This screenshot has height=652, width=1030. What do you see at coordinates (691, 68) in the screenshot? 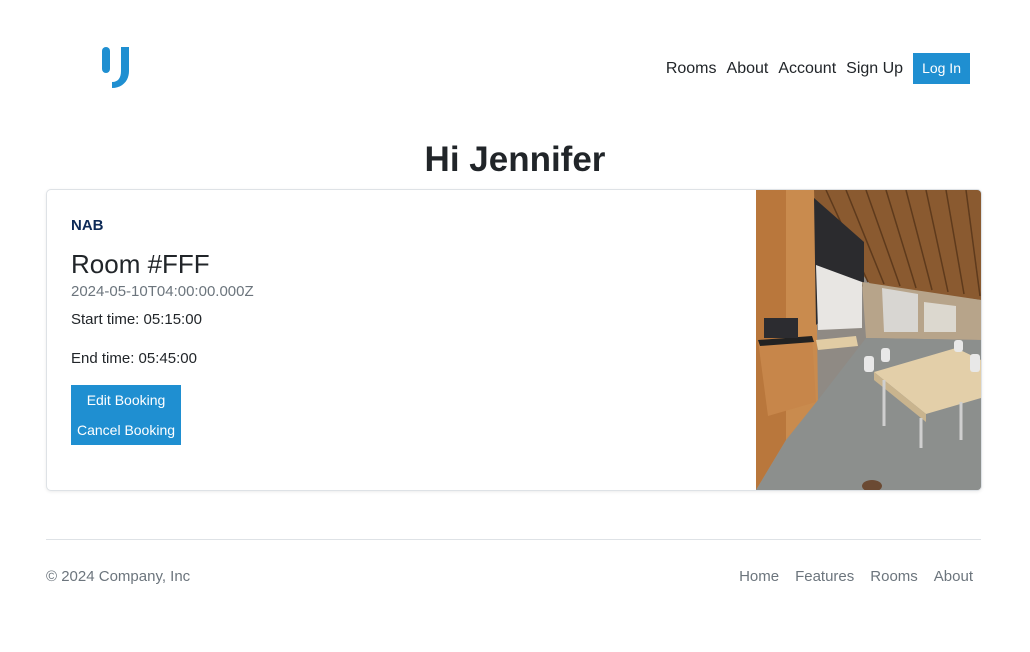
I see `nav-link-rooms: Rooms` at bounding box center [691, 68].